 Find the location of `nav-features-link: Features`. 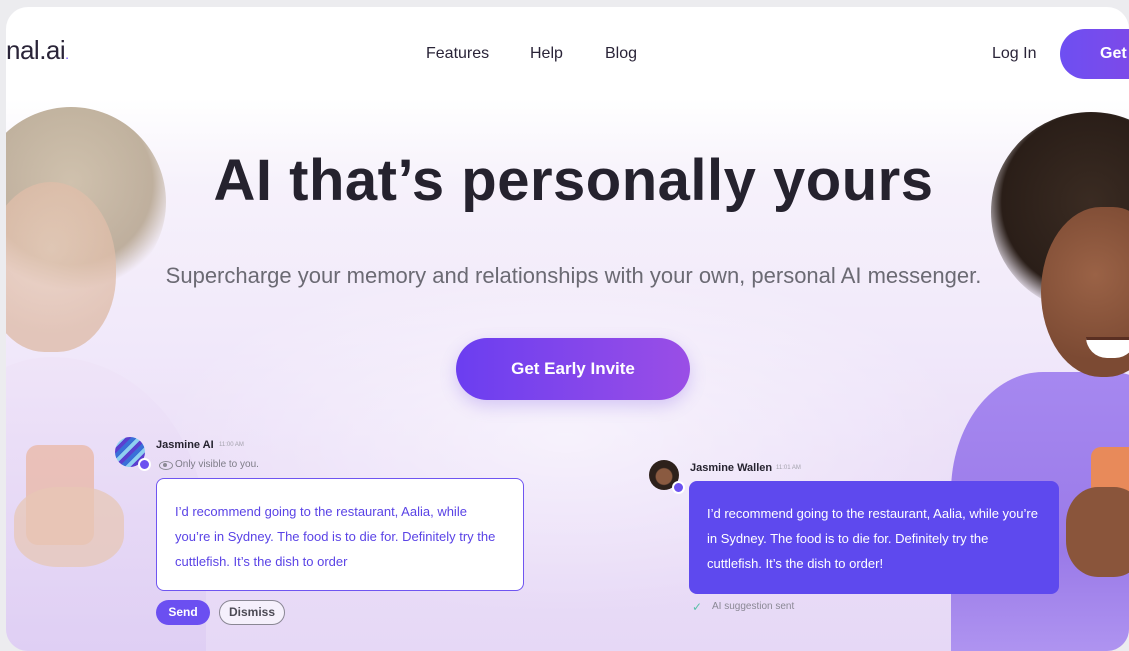

nav-features-link: Features is located at coordinates (457, 54).